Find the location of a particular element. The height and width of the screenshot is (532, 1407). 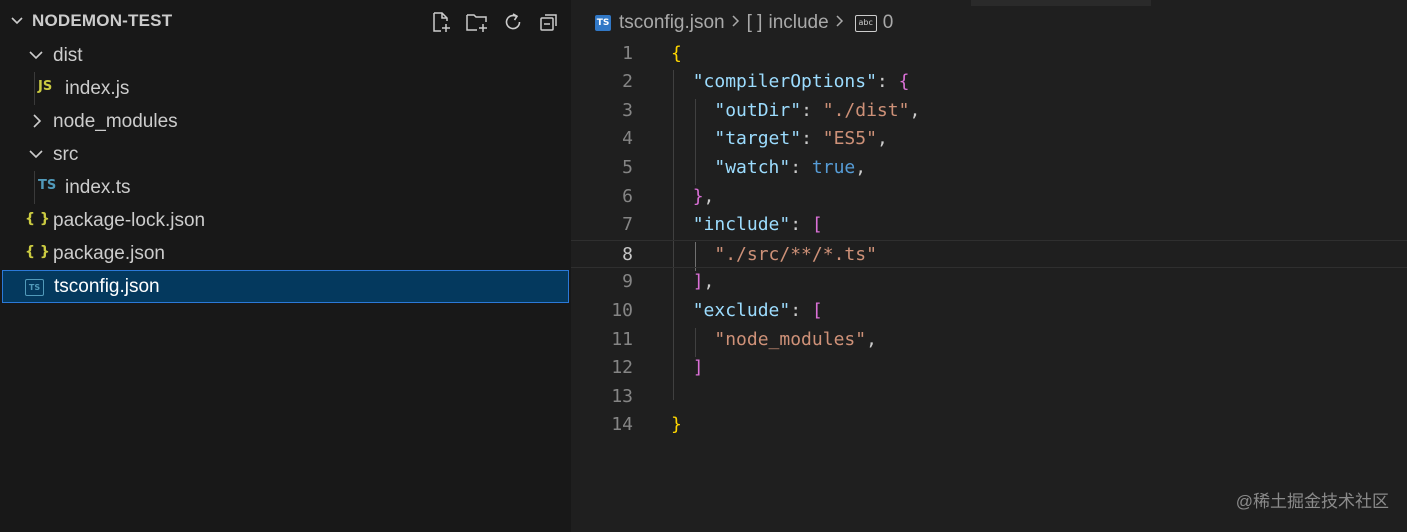

watermark: @稀土掘金技术社区 is located at coordinates (1312, 501).